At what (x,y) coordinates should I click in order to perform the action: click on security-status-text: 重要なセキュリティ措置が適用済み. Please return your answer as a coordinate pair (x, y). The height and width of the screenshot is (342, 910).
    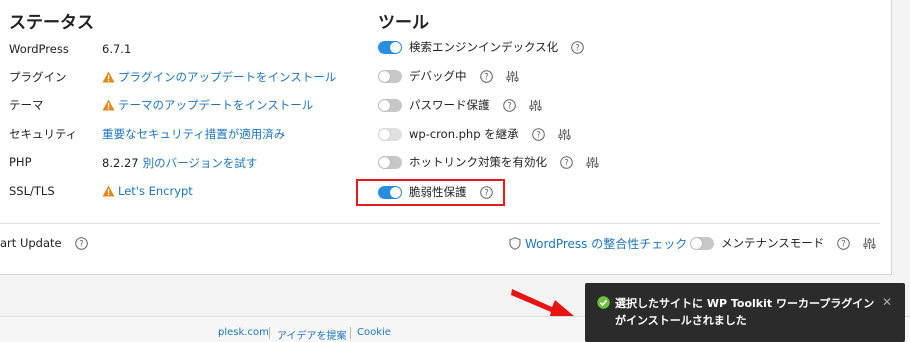
    Looking at the image, I should click on (193, 134).